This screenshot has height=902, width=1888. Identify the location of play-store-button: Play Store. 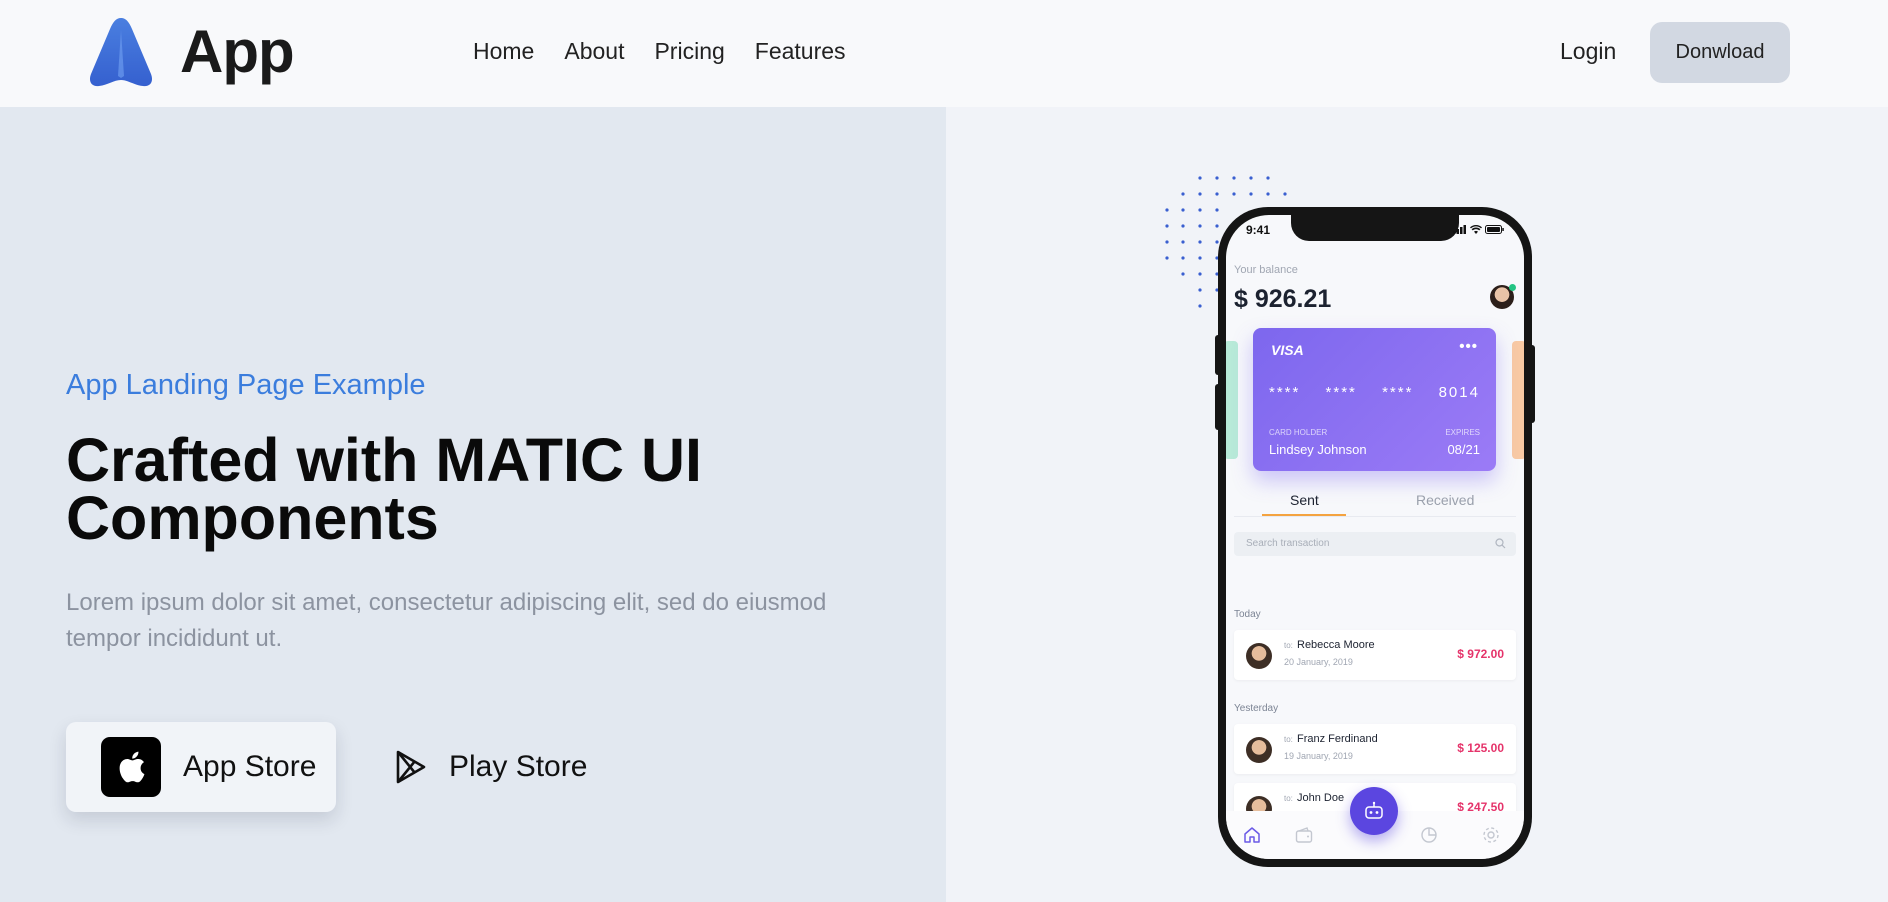
(491, 767).